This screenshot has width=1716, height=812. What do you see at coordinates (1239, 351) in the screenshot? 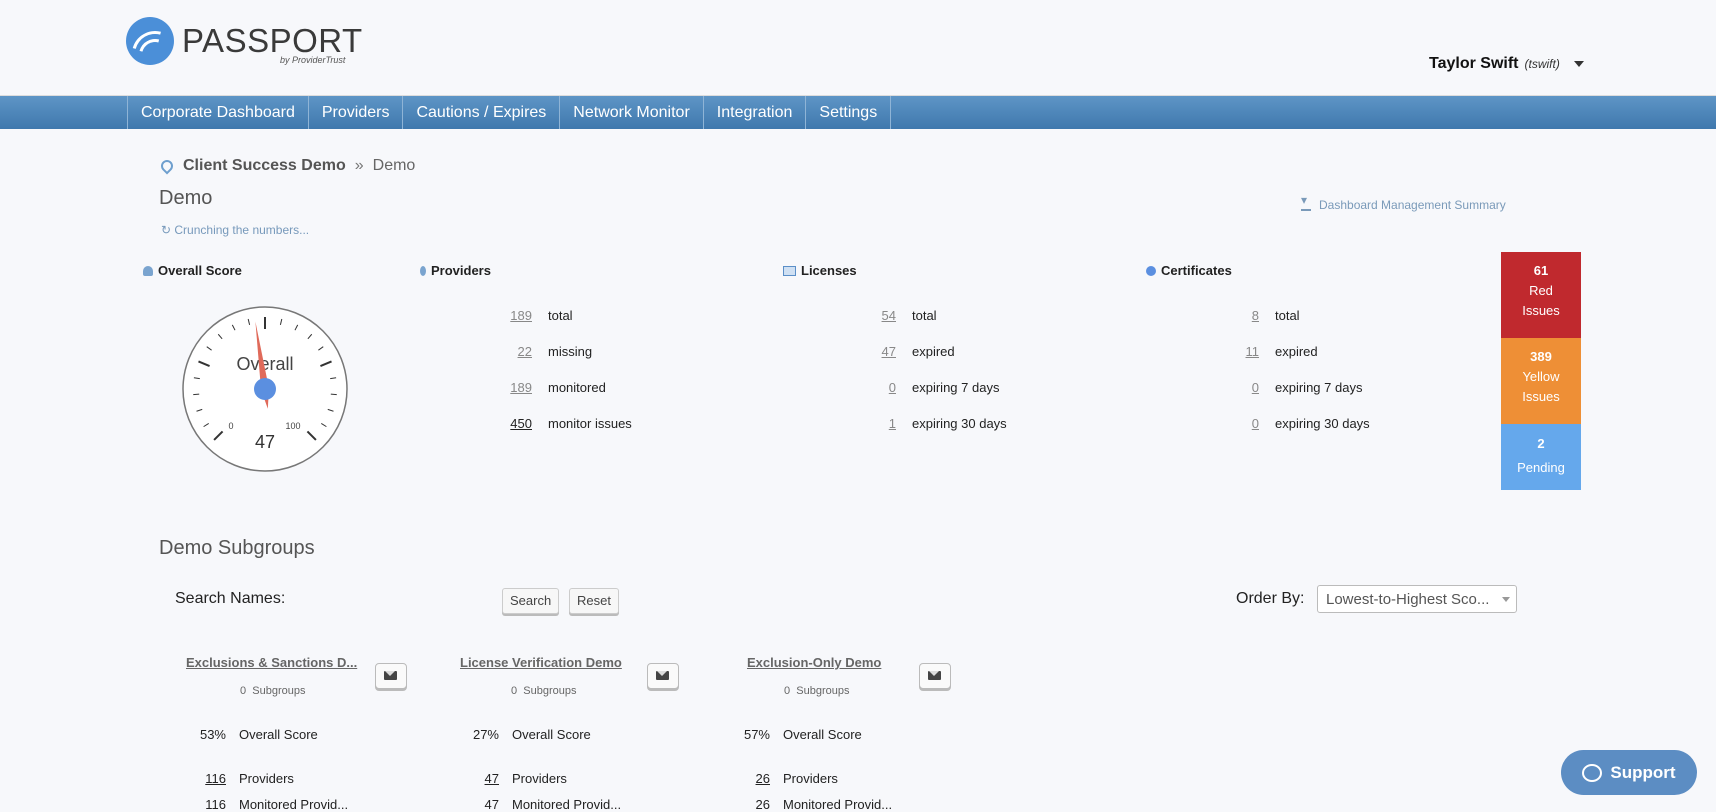
I see `certificates-expired-value: 11` at bounding box center [1239, 351].